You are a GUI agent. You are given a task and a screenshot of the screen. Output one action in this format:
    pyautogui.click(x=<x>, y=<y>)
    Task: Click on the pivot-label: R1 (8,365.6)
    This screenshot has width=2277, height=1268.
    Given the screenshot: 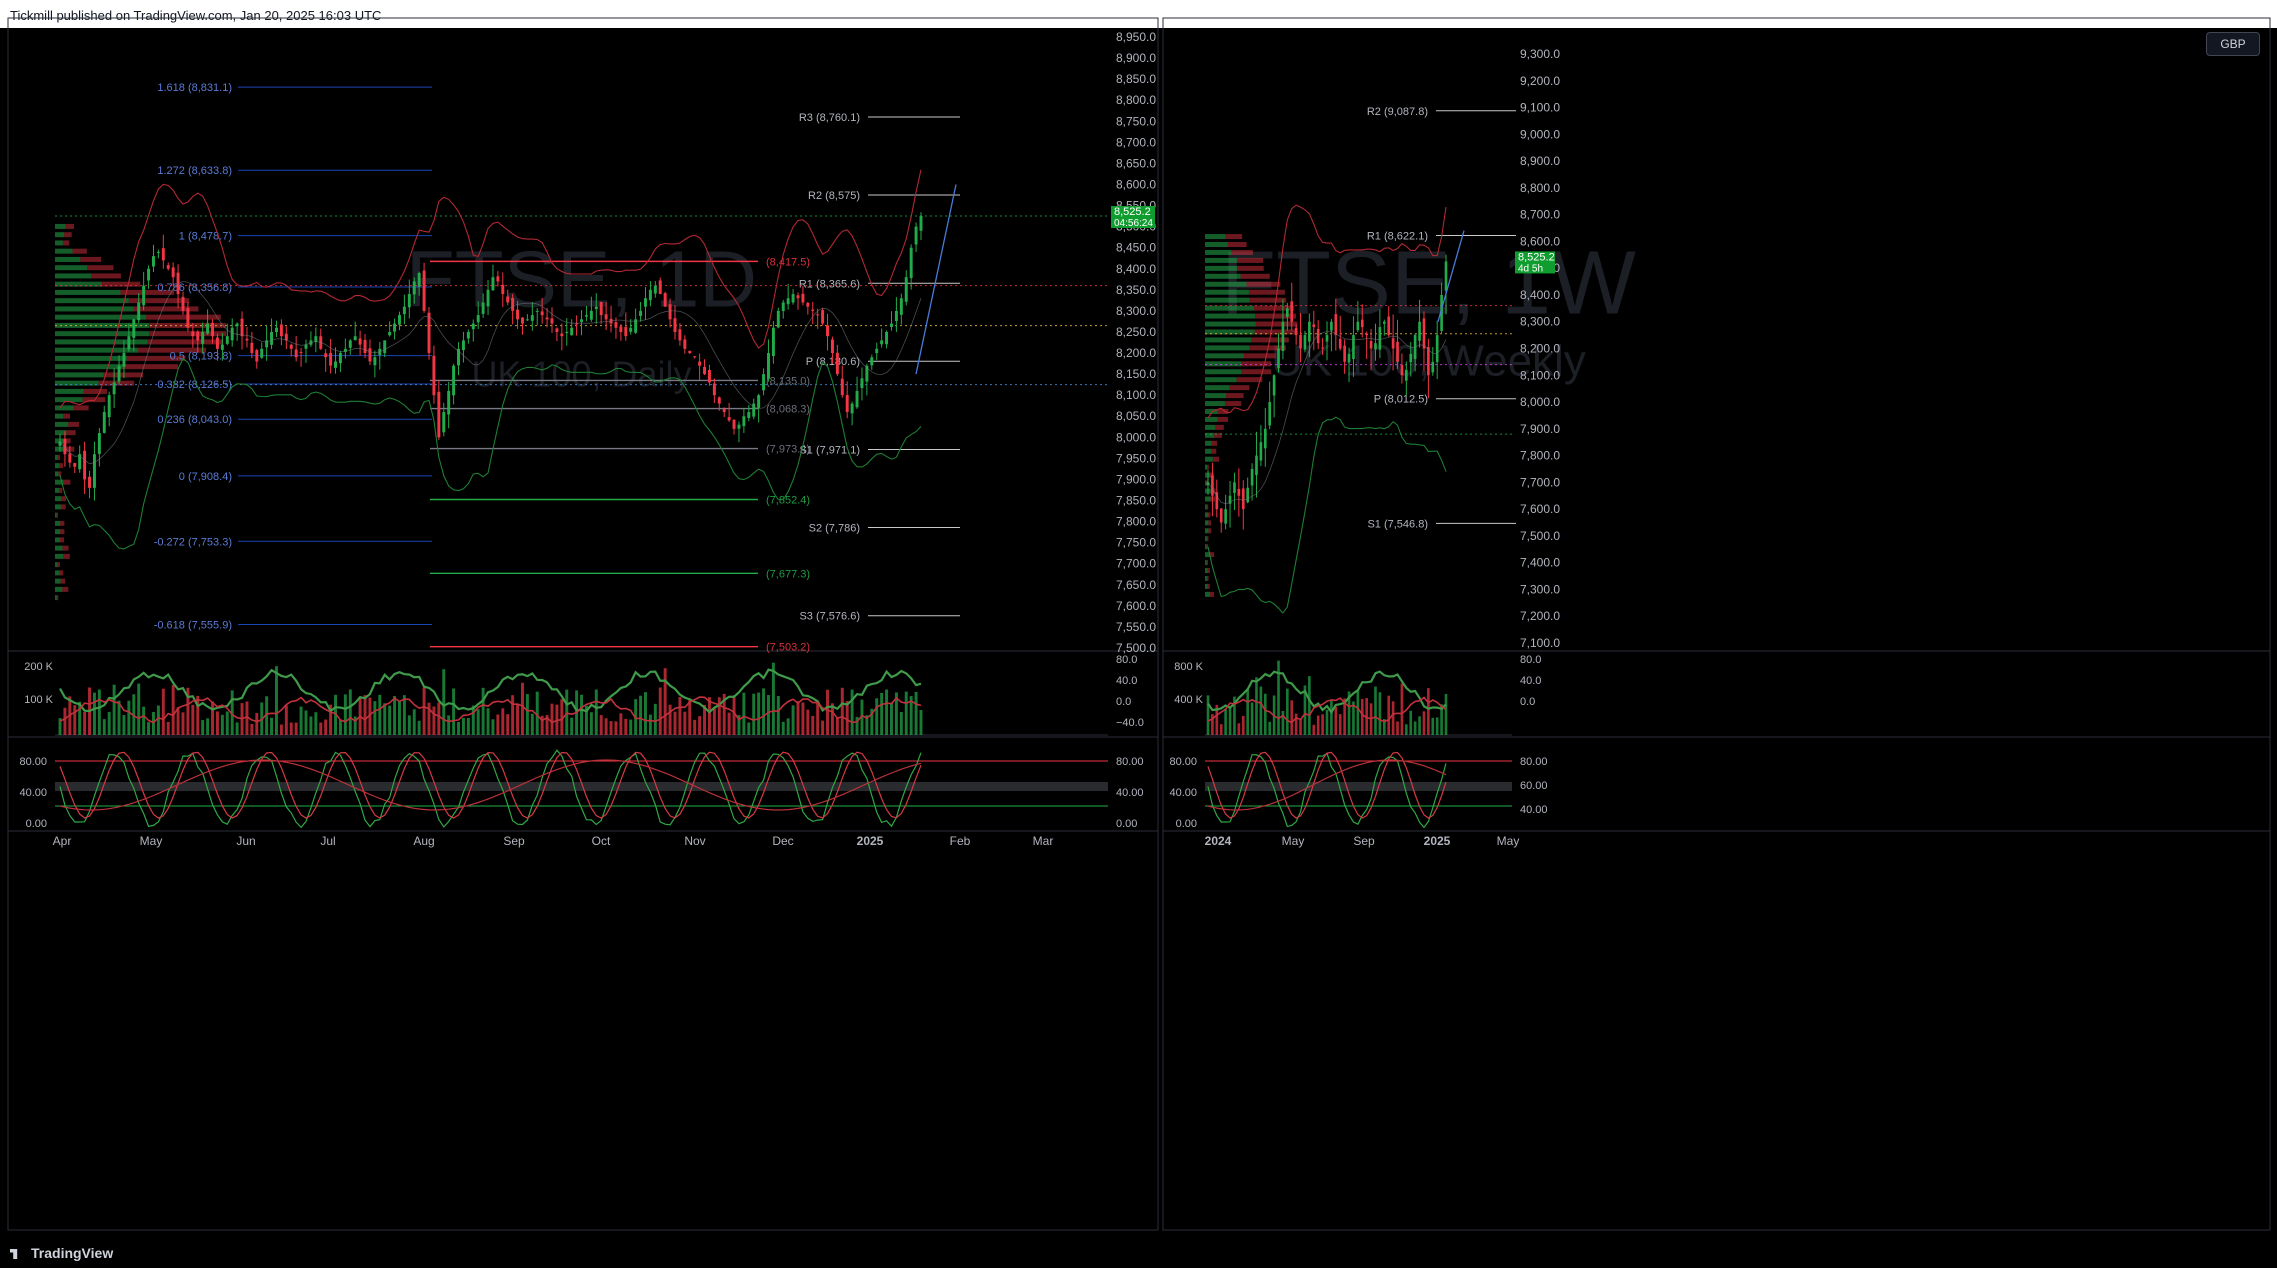 What is the action you would take?
    pyautogui.click(x=829, y=284)
    